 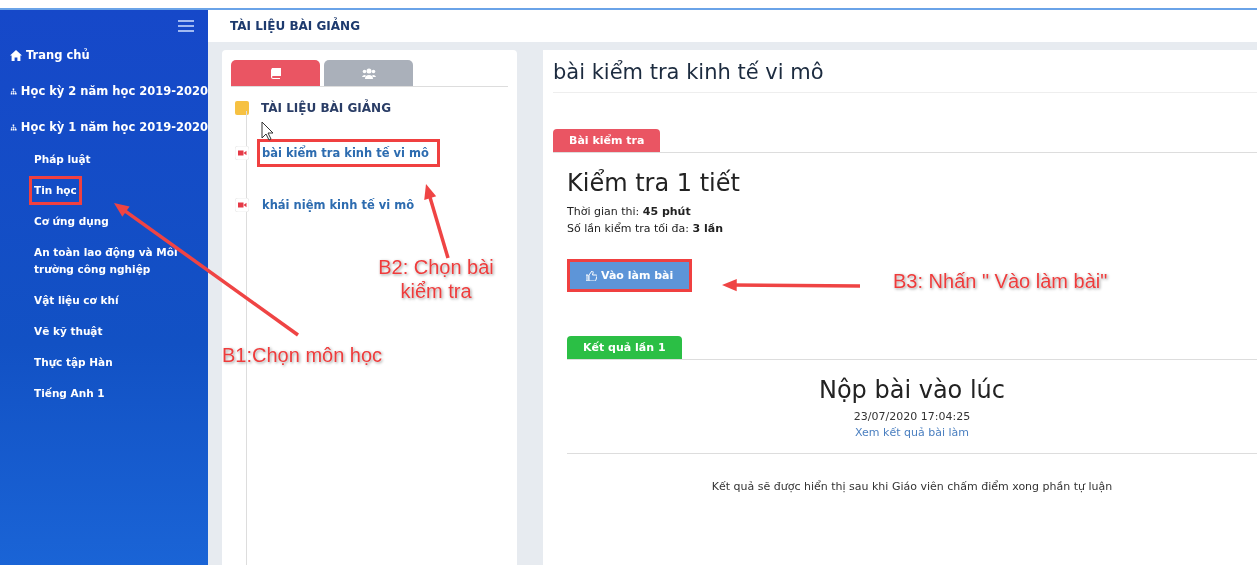 I want to click on menu-icon, so click(x=186, y=26).